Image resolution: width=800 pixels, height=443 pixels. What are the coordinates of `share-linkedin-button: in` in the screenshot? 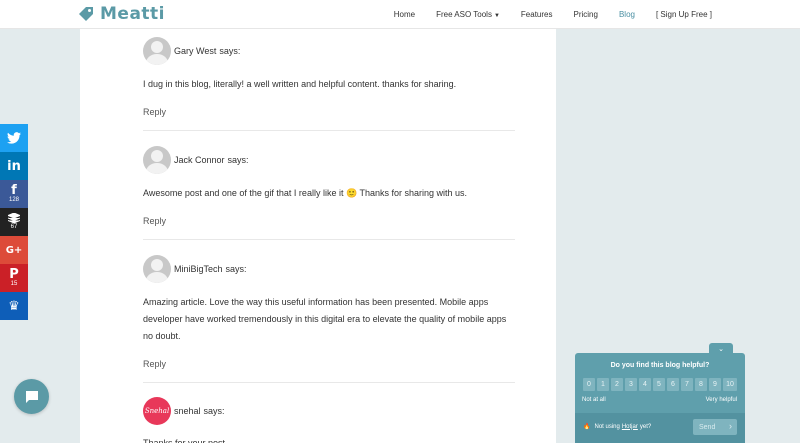 It's located at (14, 166).